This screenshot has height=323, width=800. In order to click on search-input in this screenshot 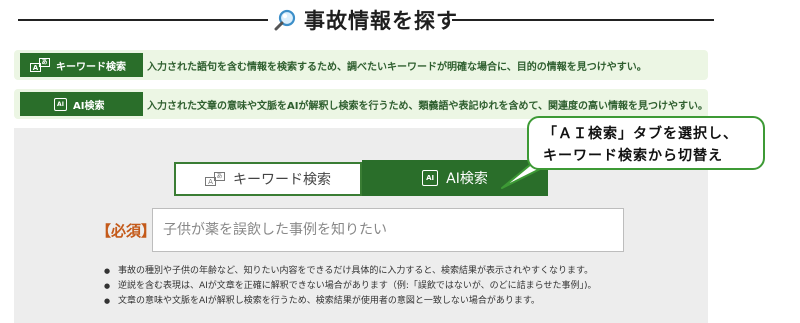, I will do `click(388, 230)`.